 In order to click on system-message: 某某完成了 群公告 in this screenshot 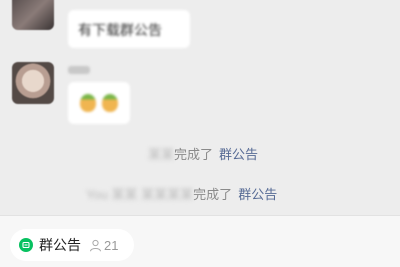, I will do `click(203, 153)`.